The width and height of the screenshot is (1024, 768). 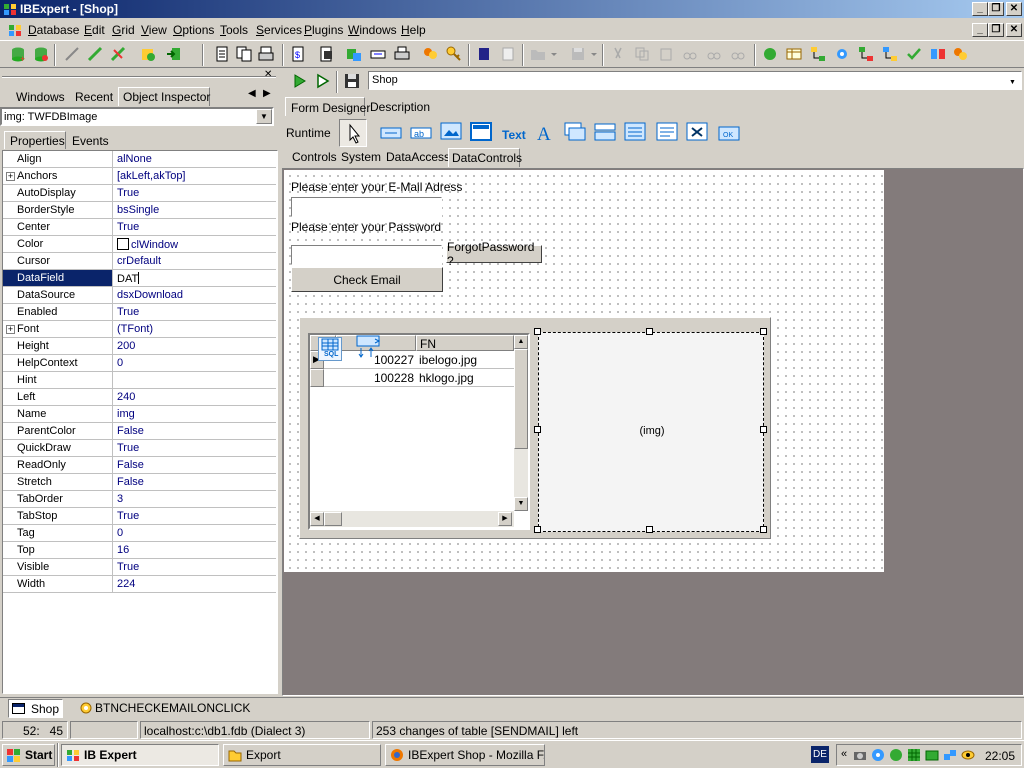 I want to click on tab-form-designer: Form Designer, so click(x=327, y=106).